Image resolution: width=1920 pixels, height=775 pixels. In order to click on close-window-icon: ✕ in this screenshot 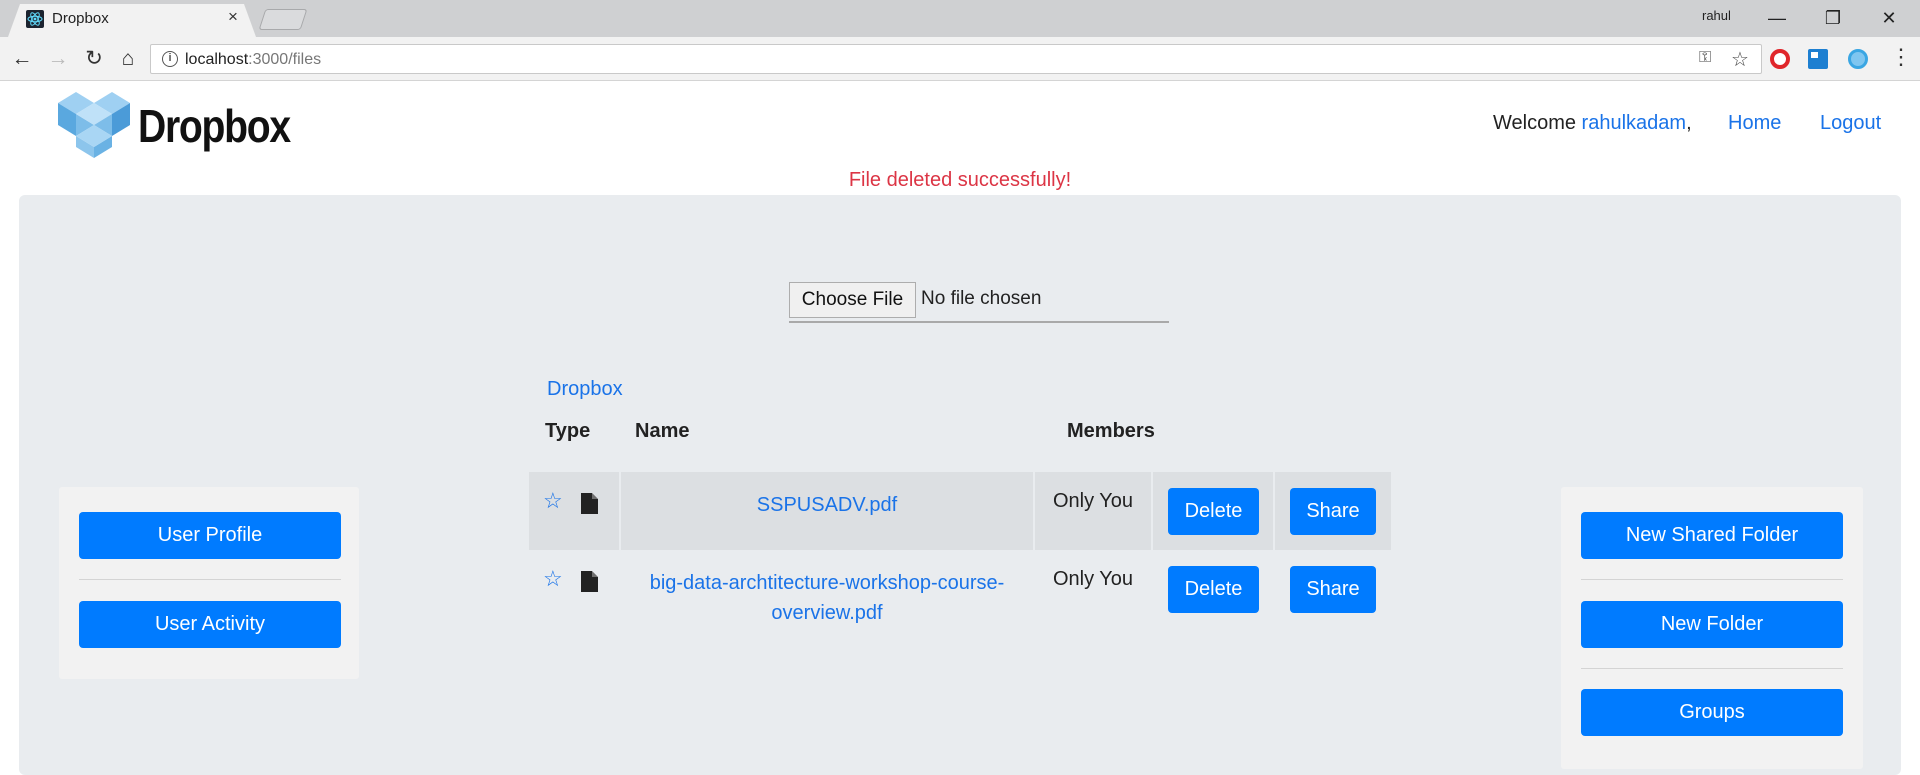, I will do `click(1889, 18)`.